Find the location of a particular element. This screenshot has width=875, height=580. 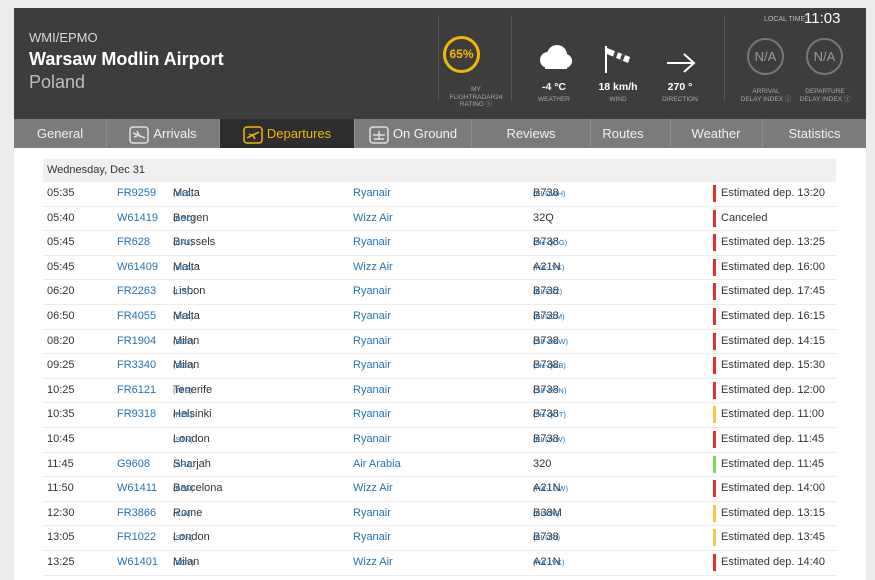

departure-time: 13:05 is located at coordinates (61, 537).